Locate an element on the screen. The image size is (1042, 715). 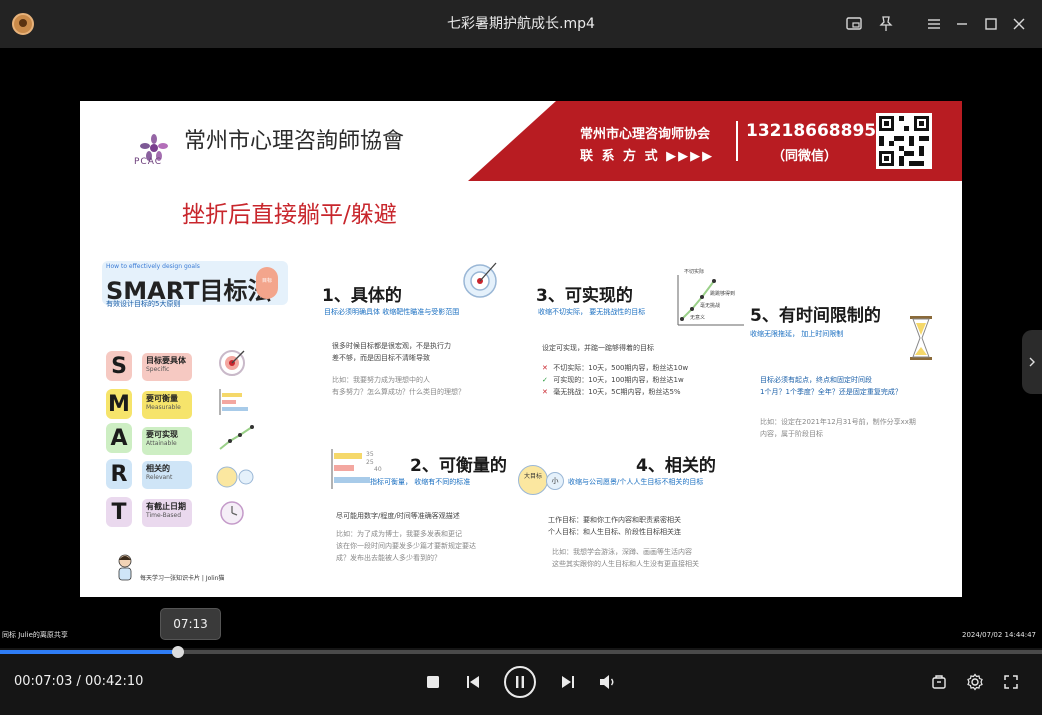
section-2-title: 2、可衡量的 is located at coordinates (458, 466).